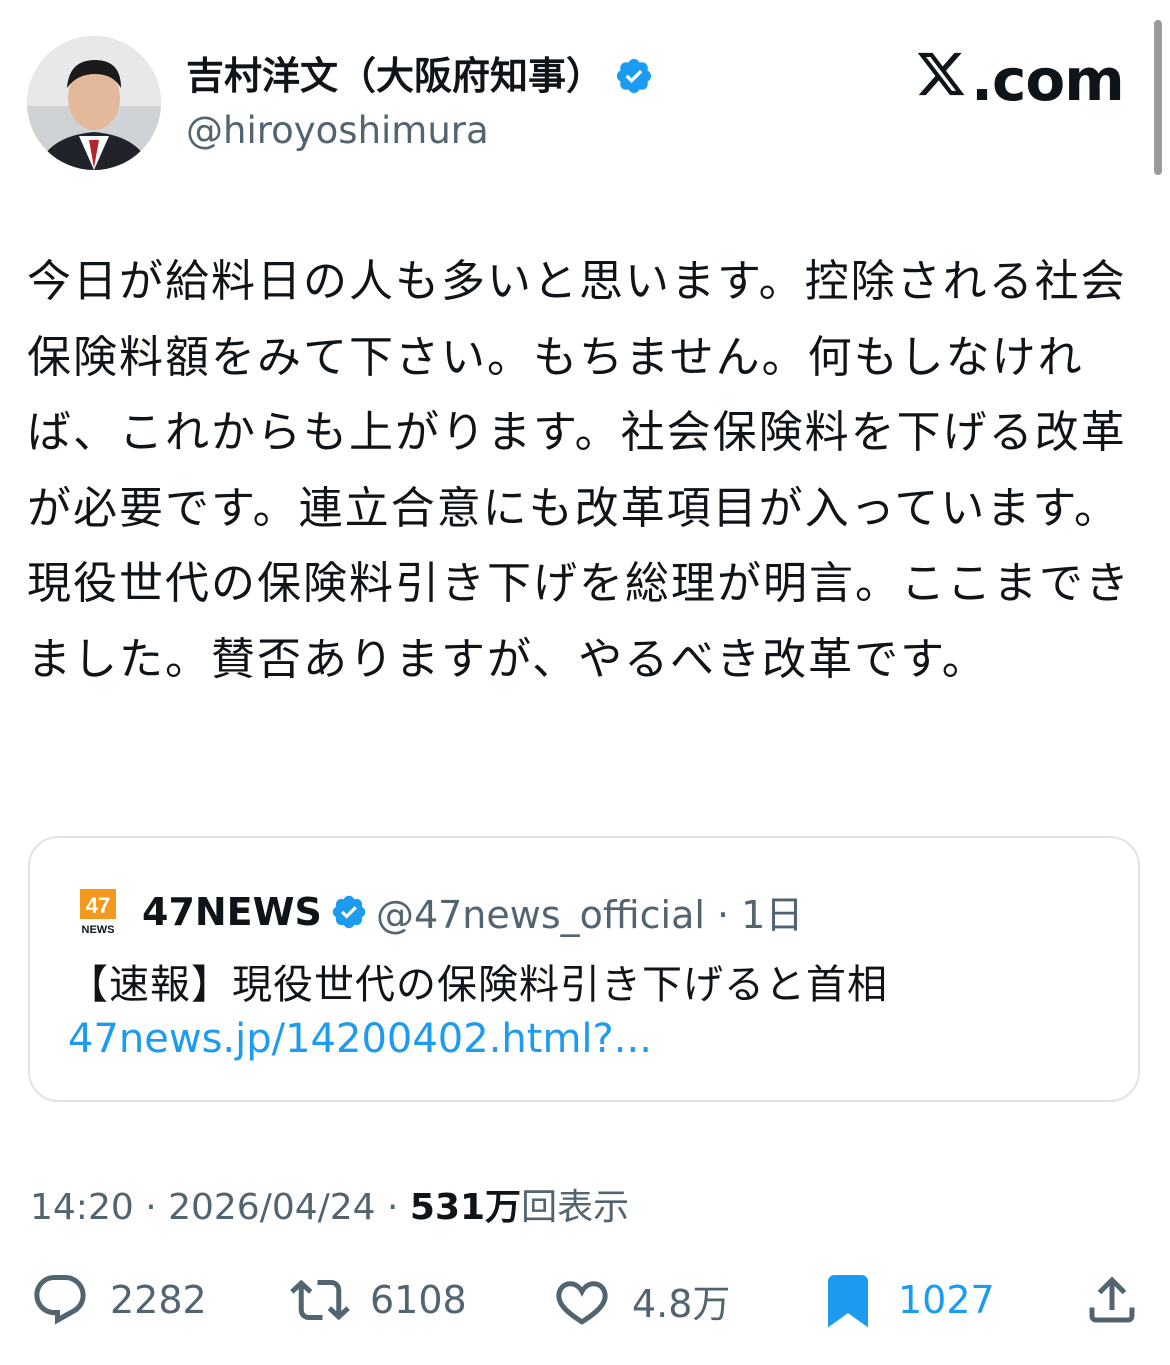 The height and width of the screenshot is (1365, 1170). I want to click on watermark: .com, so click(1019, 80).